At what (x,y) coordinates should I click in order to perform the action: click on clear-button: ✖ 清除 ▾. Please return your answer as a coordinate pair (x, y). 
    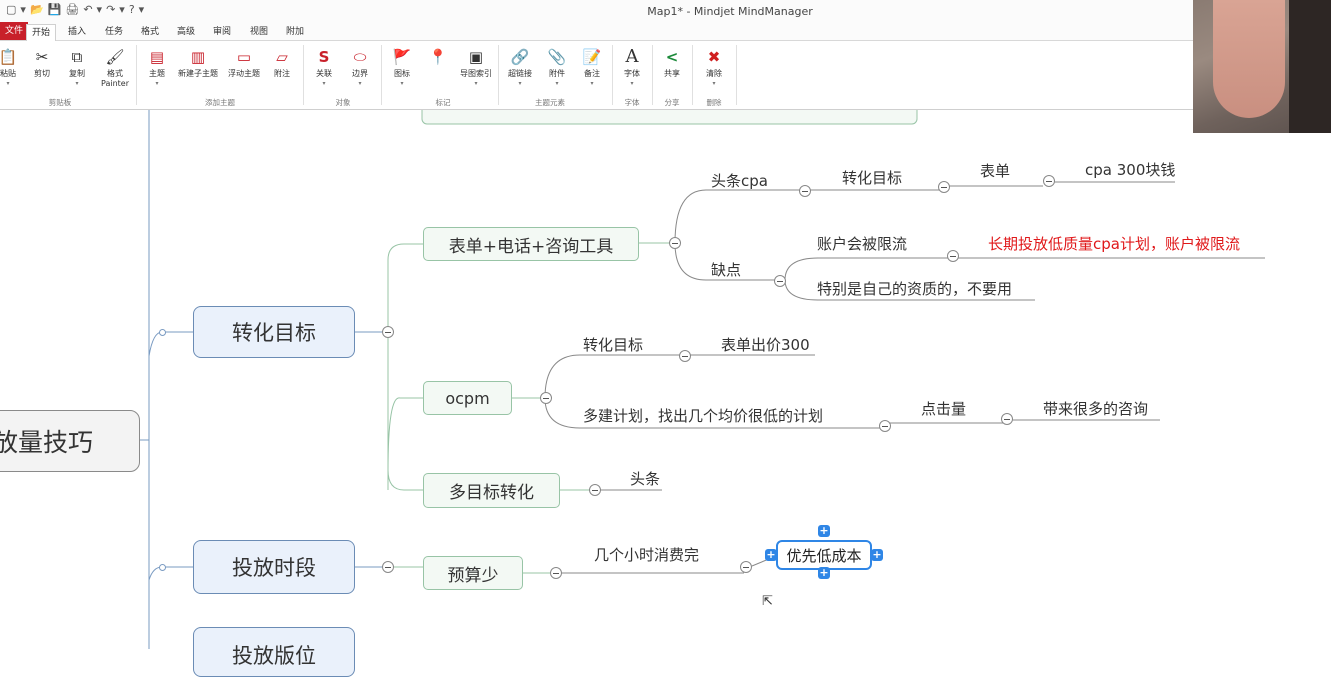
    Looking at the image, I should click on (714, 68).